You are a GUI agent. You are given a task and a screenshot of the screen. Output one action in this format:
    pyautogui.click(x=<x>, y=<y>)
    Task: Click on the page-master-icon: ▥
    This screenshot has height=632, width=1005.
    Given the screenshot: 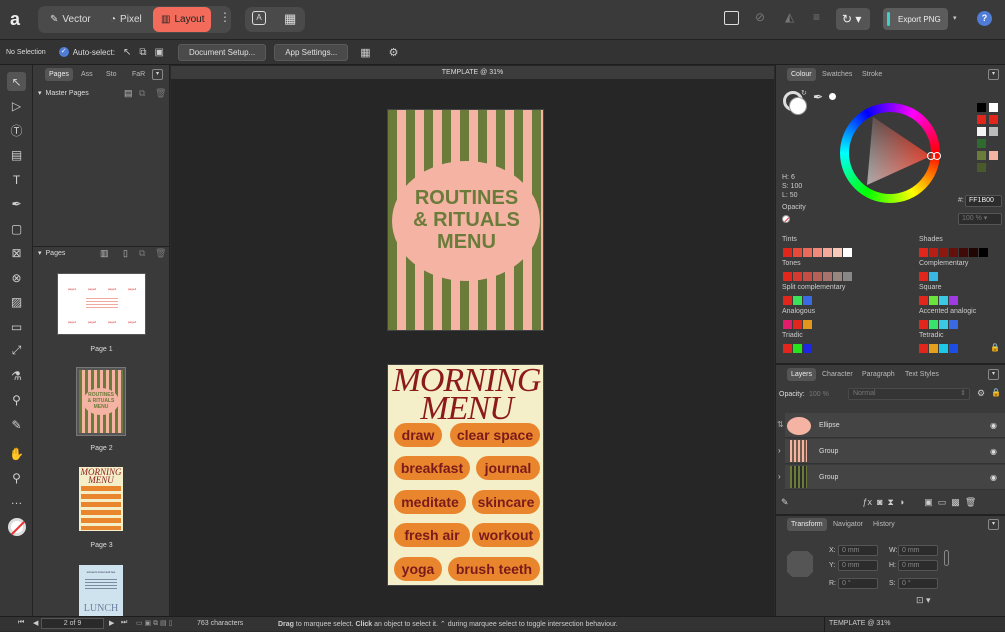 What is the action you would take?
    pyautogui.click(x=104, y=253)
    